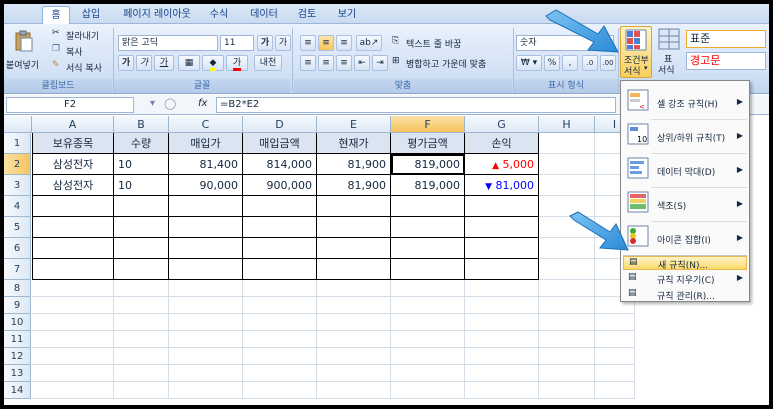 The height and width of the screenshot is (409, 773). Describe the element at coordinates (24, 51) in the screenshot. I see `paste-button: 붙여넣기` at that location.